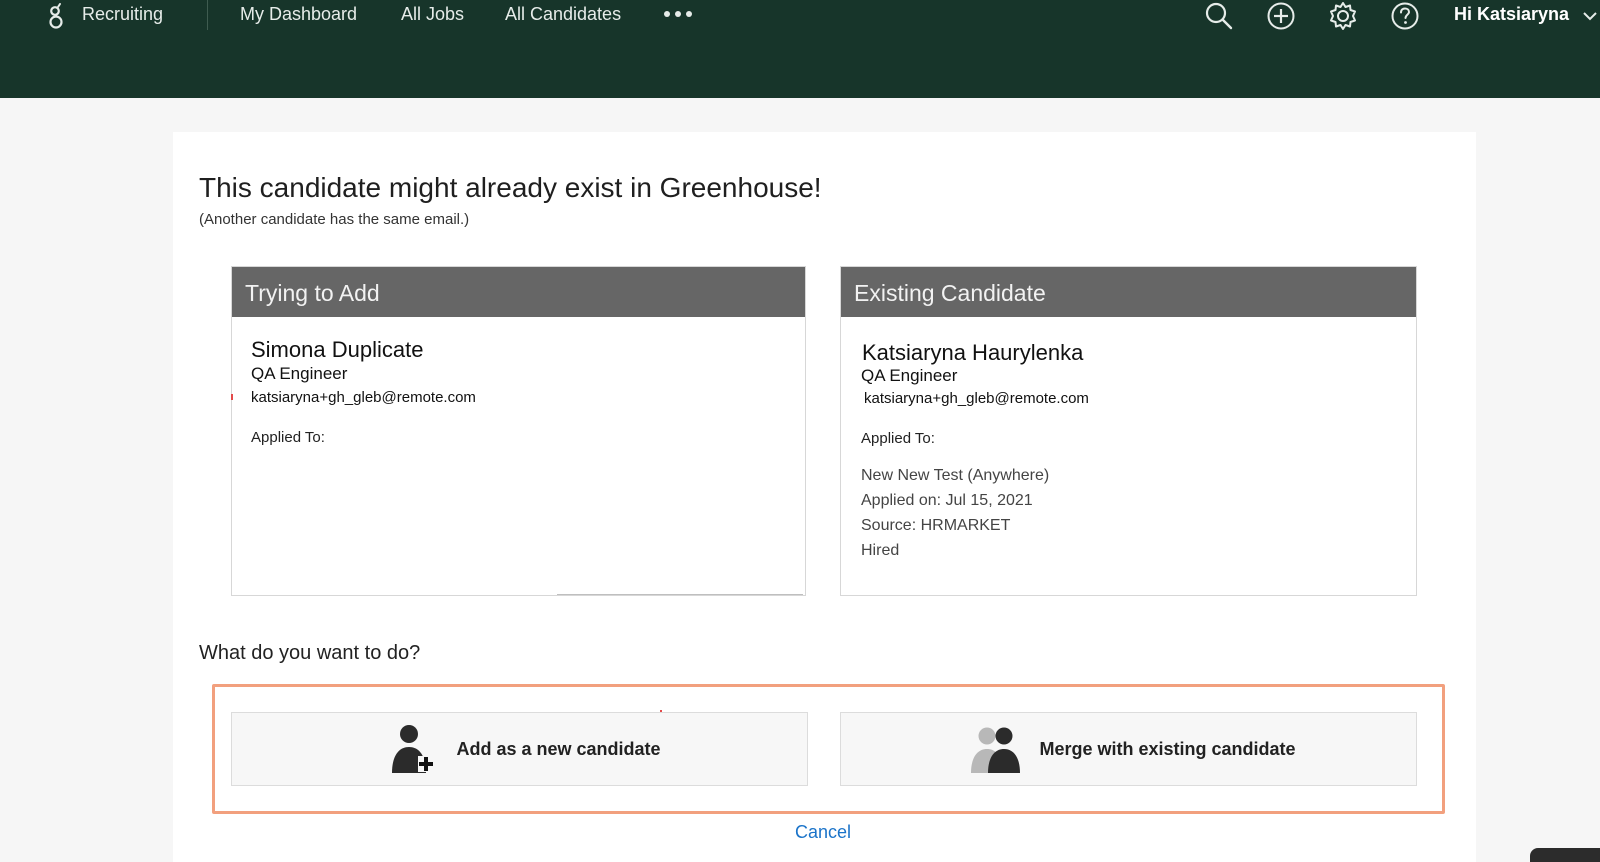 The width and height of the screenshot is (1600, 862). I want to click on people-merge-icon, so click(996, 750).